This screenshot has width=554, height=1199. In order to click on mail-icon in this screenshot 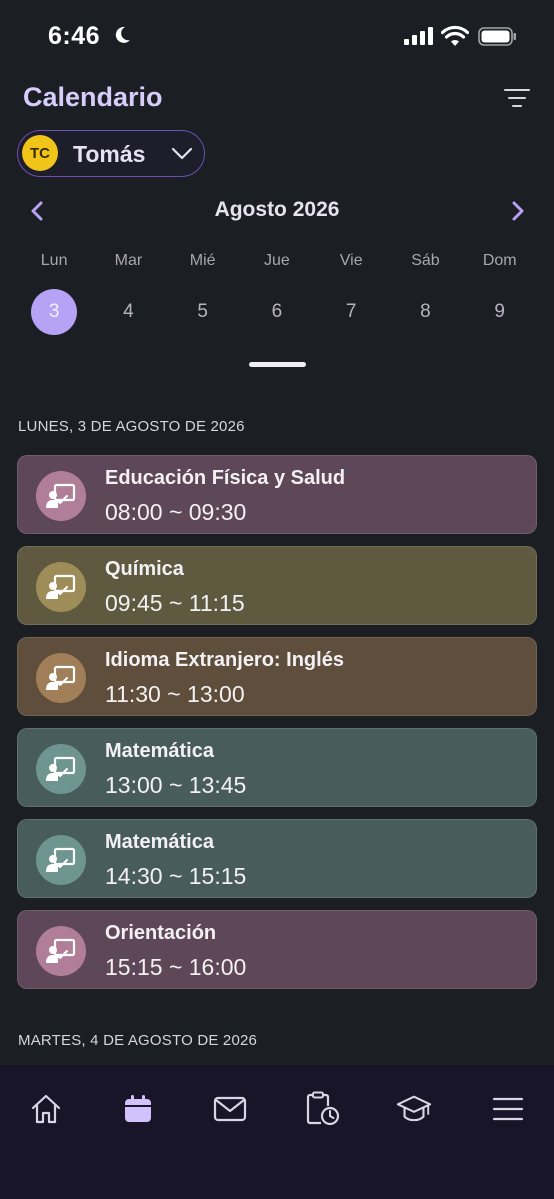, I will do `click(230, 1109)`.